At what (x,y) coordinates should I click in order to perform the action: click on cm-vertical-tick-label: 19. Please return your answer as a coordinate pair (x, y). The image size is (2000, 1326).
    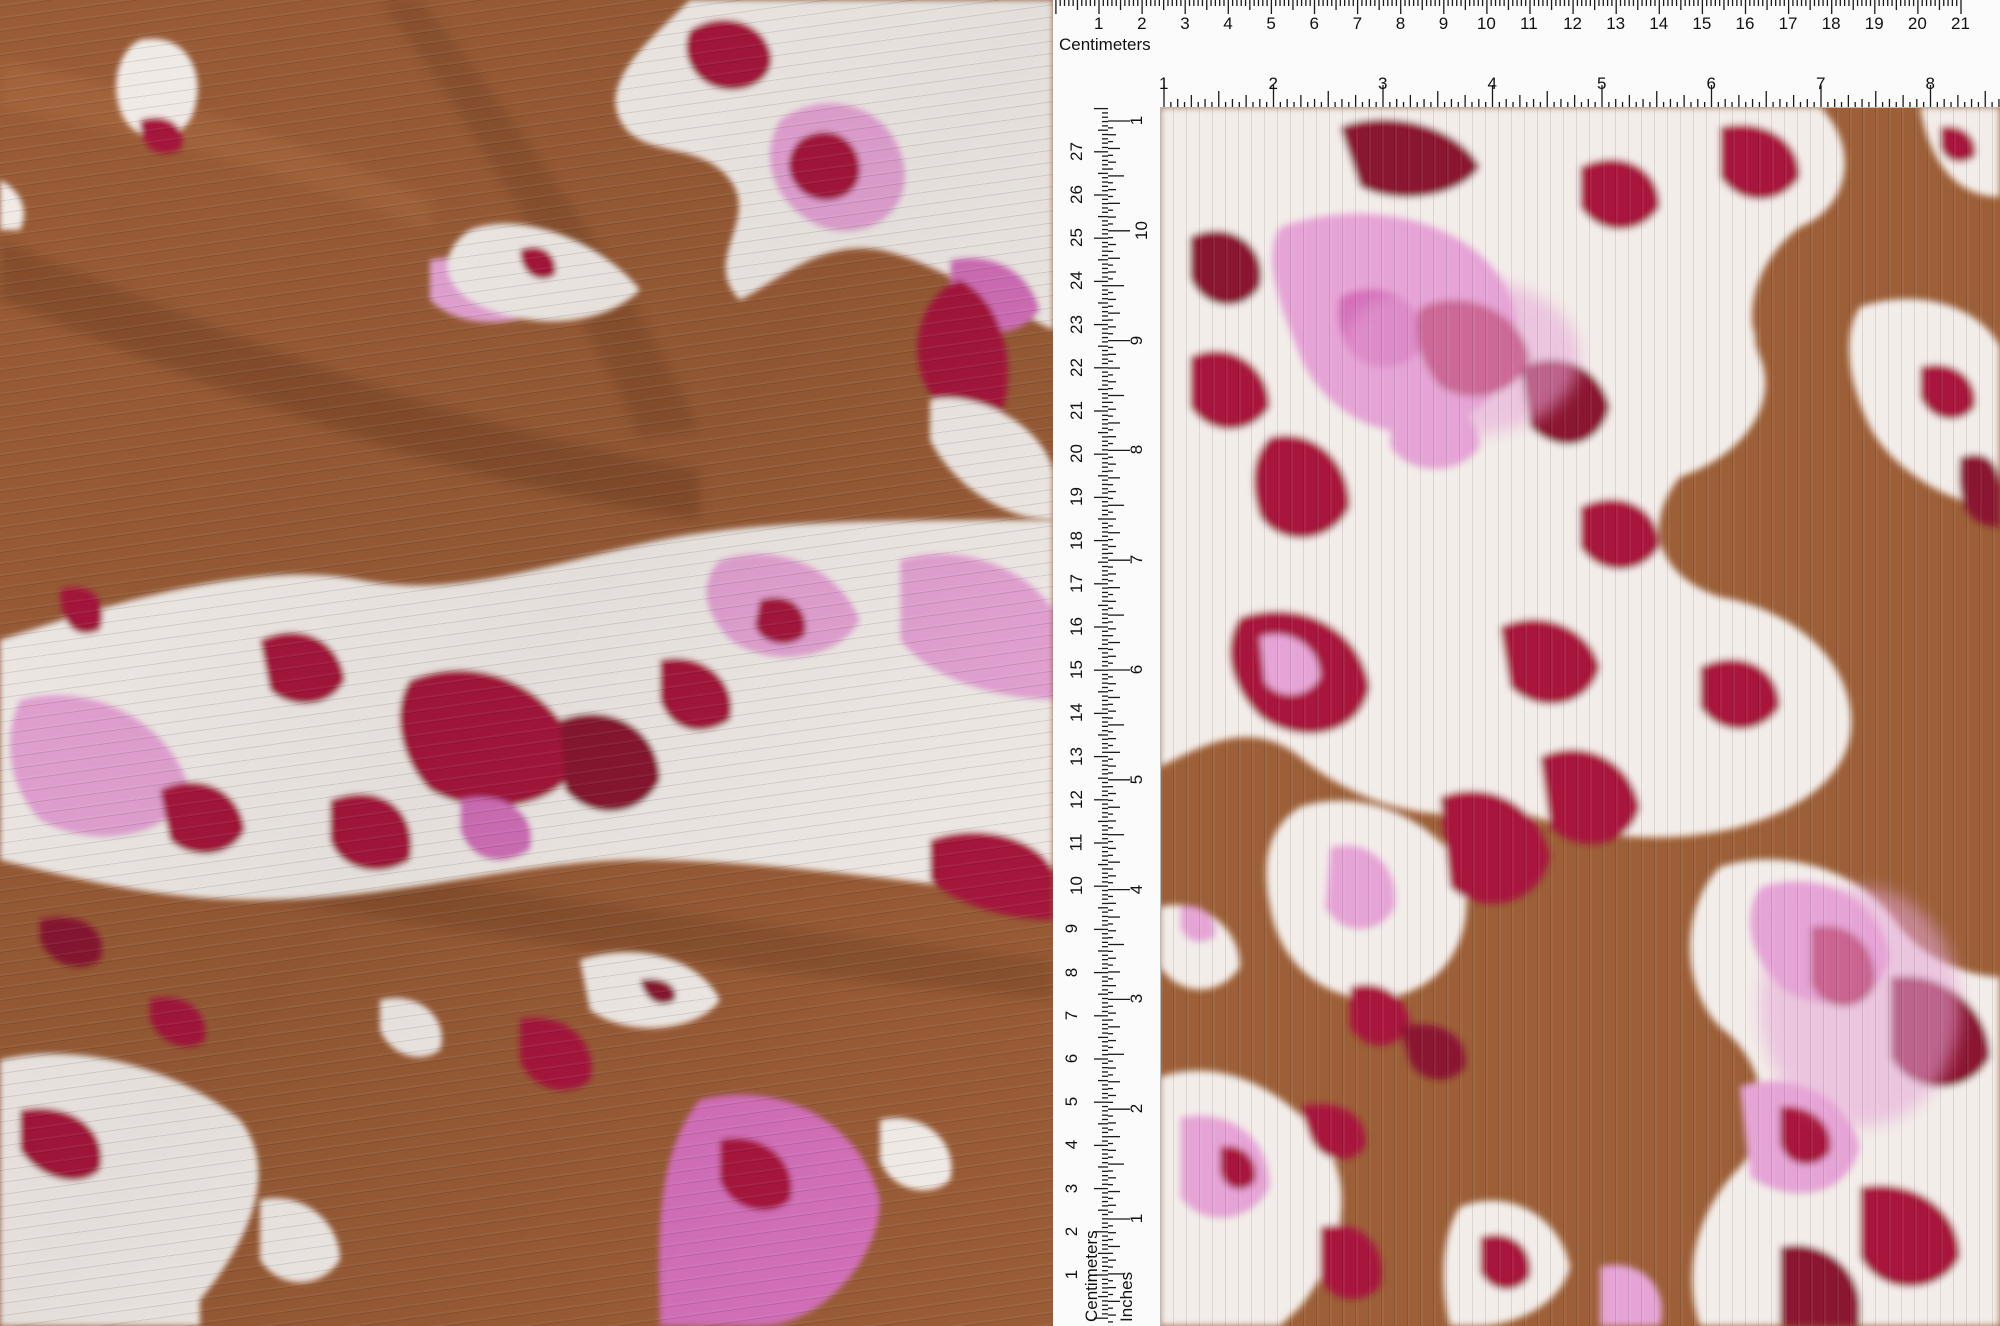
    Looking at the image, I should click on (1076, 497).